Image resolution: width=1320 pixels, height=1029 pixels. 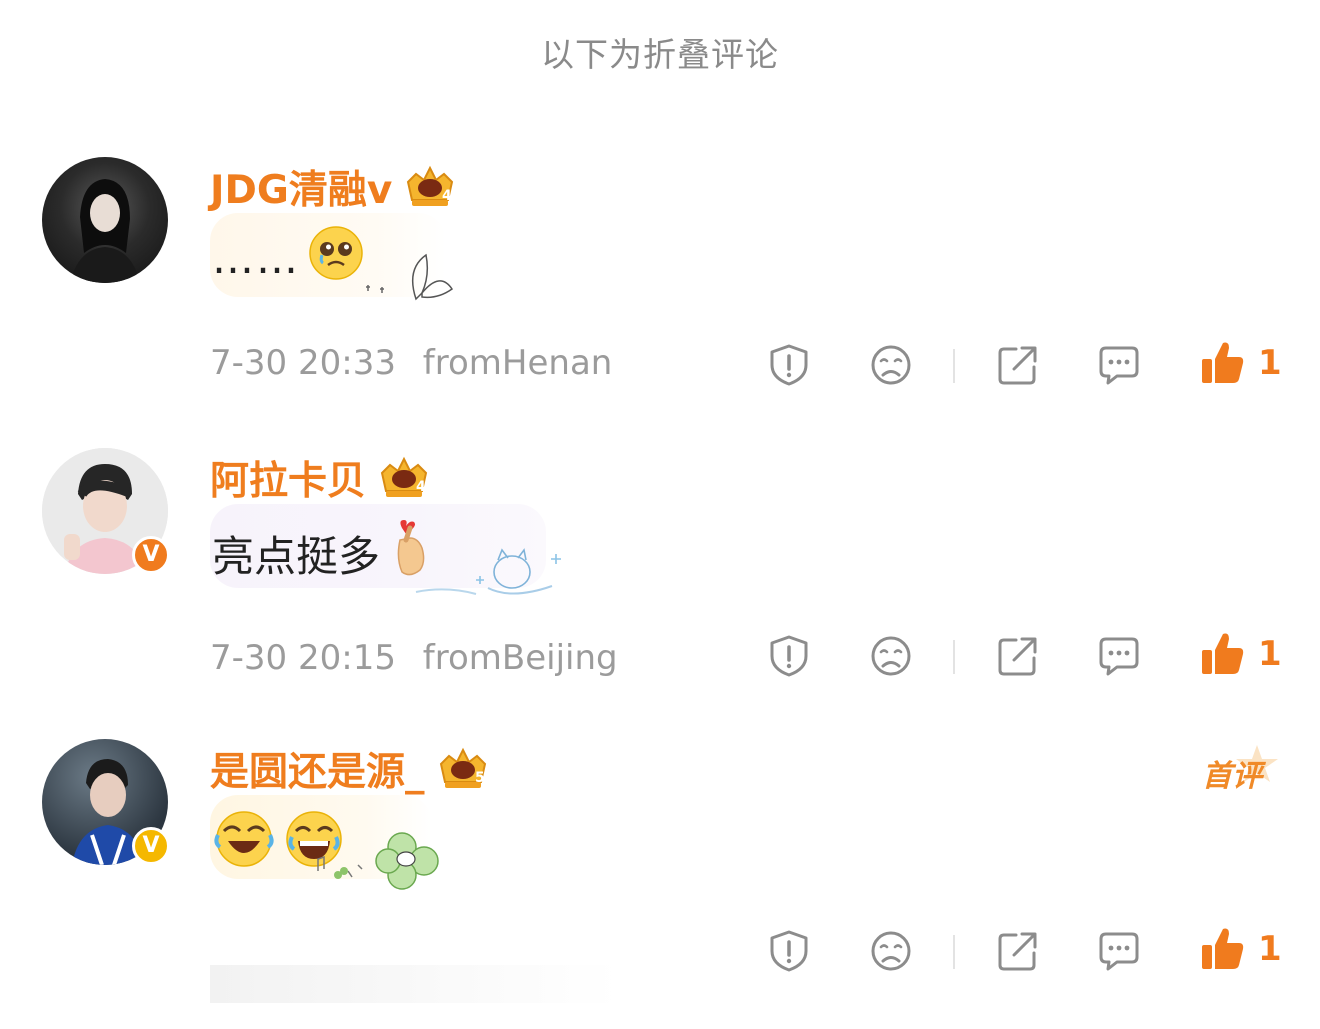 I want to click on username: 阿拉卡贝, so click(x=288, y=478).